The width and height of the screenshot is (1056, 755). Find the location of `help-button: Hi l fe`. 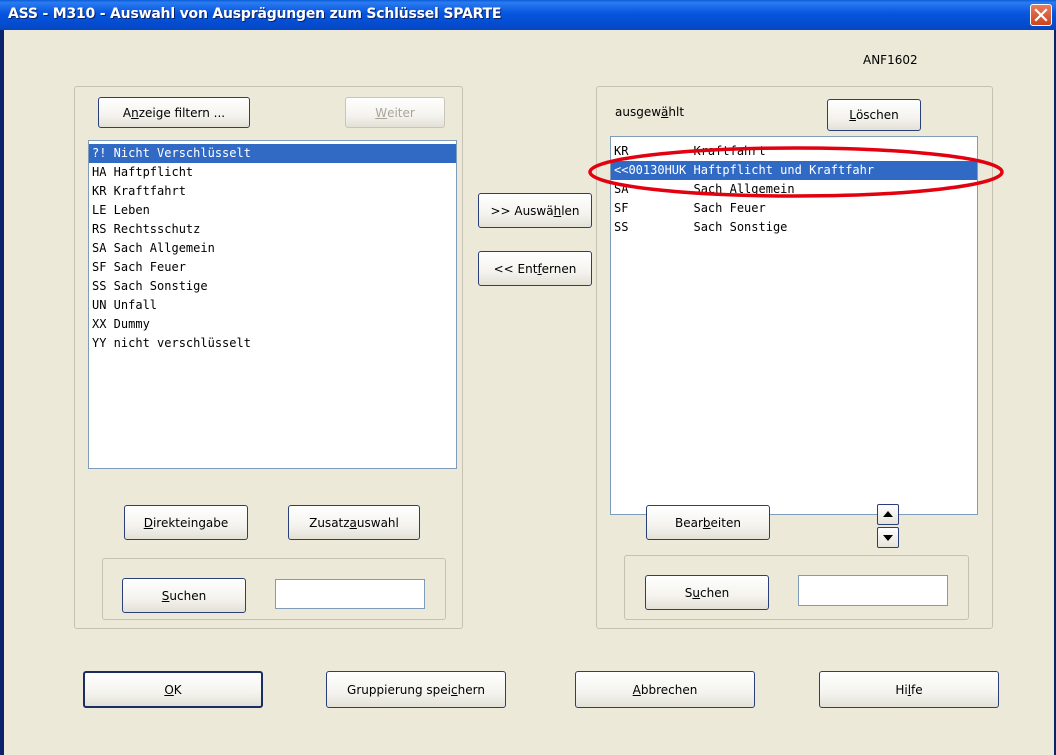

help-button: Hi l fe is located at coordinates (909, 689).